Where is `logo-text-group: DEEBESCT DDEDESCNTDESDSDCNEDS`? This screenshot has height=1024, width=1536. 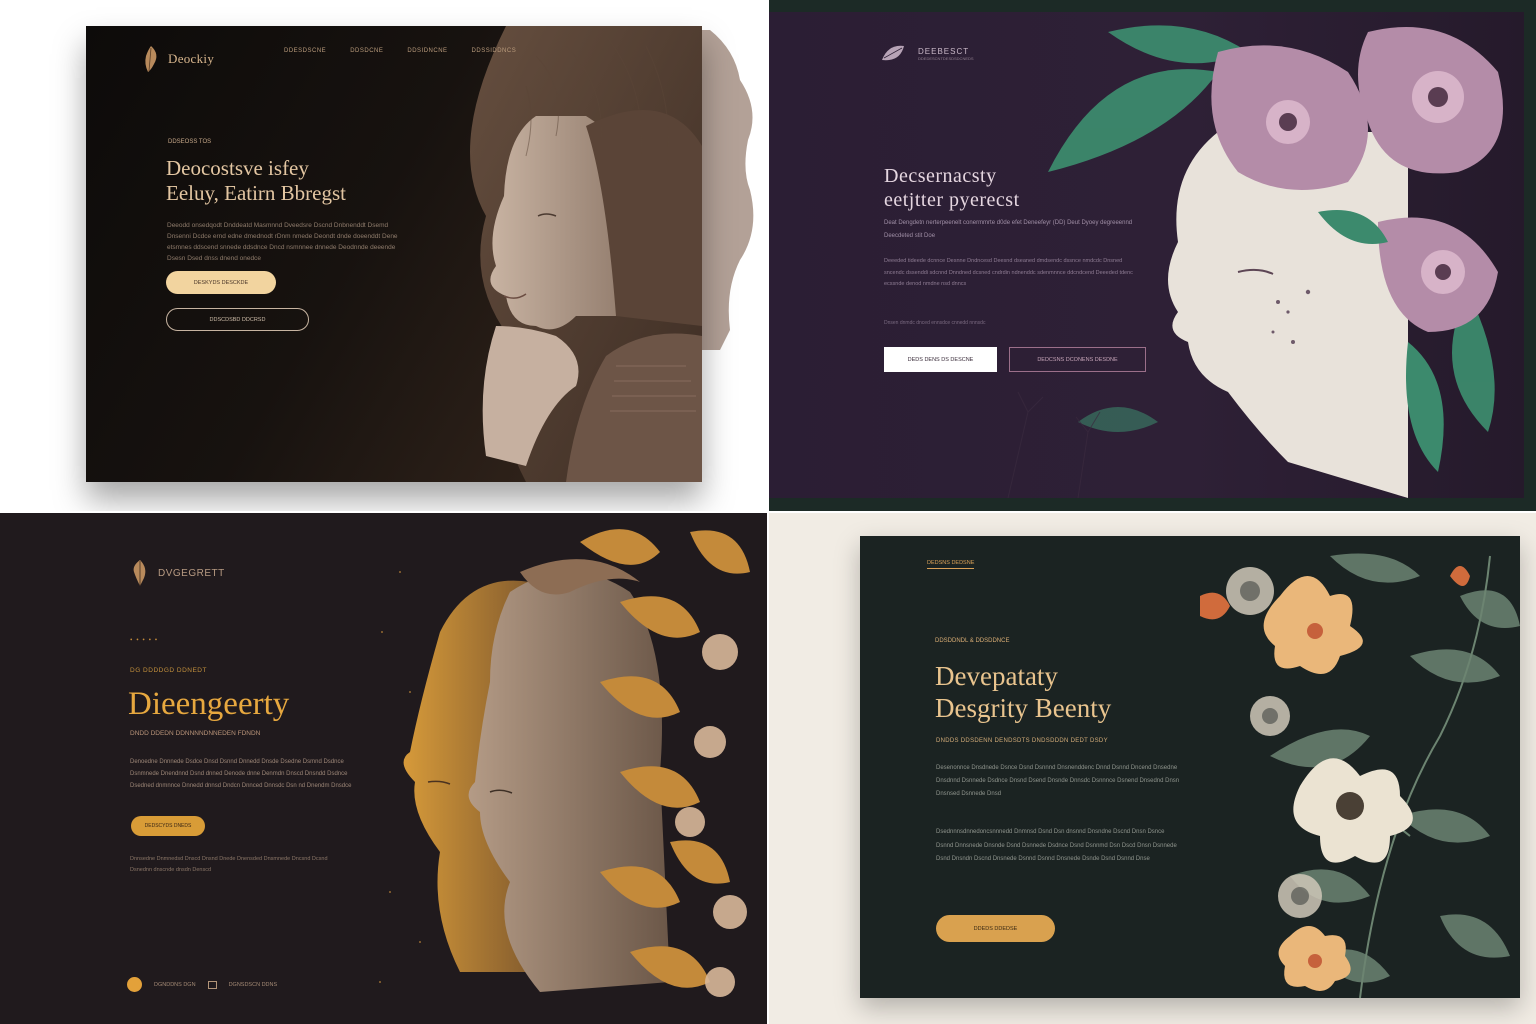
logo-text-group: DEEBESCT DDEDESCNTDESDSDCNEDS is located at coordinates (946, 54).